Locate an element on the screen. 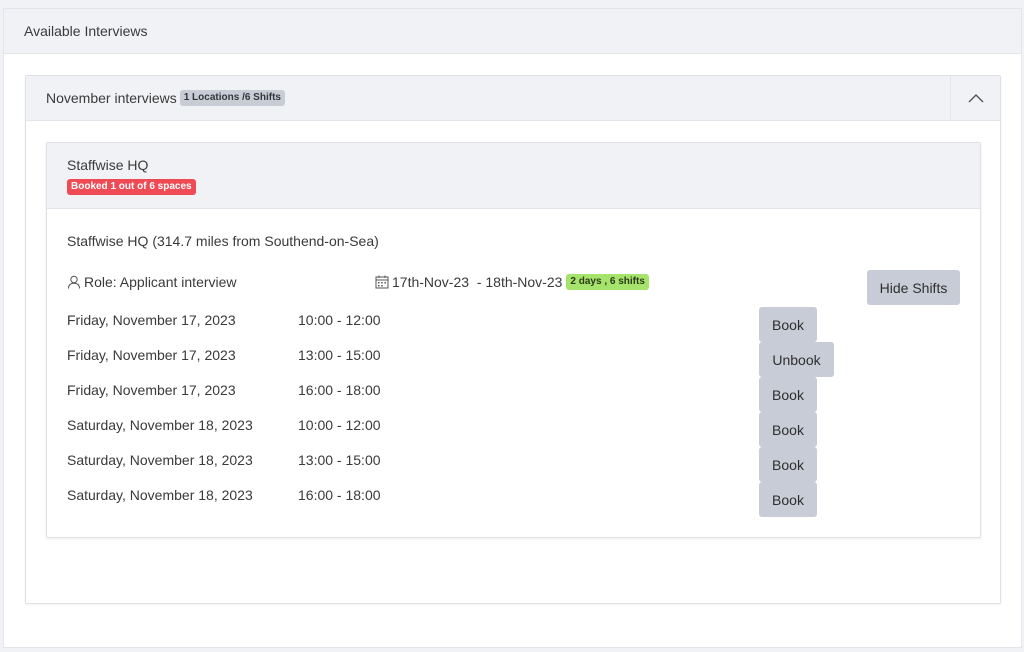 Image resolution: width=1024 pixels, height=652 pixels. role-label: Role: Applicant interview is located at coordinates (160, 282).